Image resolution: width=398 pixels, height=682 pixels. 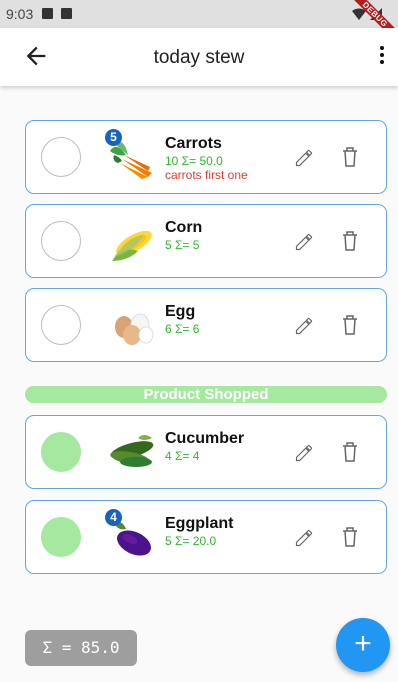 What do you see at coordinates (206, 241) in the screenshot?
I see `list-item: Corn 5 Σ= 5` at bounding box center [206, 241].